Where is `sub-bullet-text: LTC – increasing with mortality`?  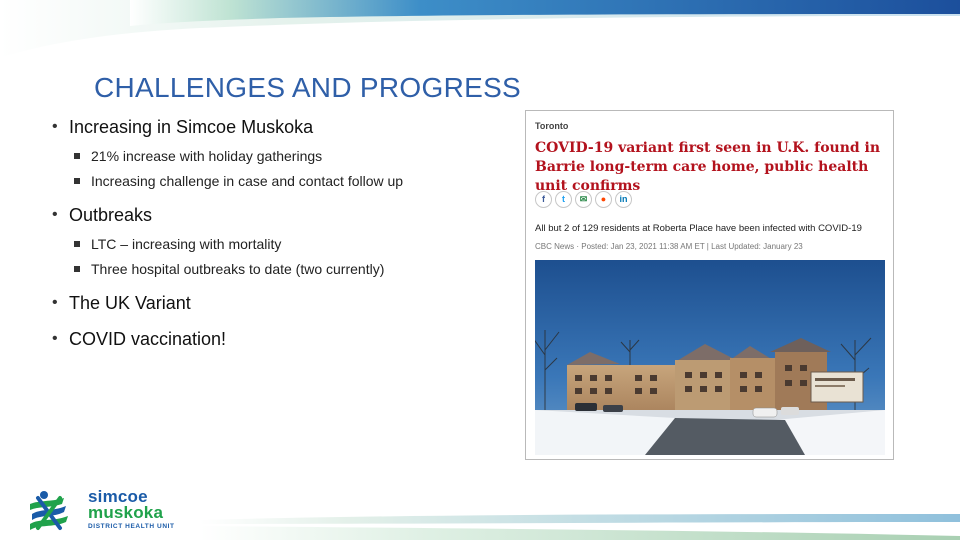
sub-bullet-text: LTC – increasing with mortality is located at coordinates (186, 244).